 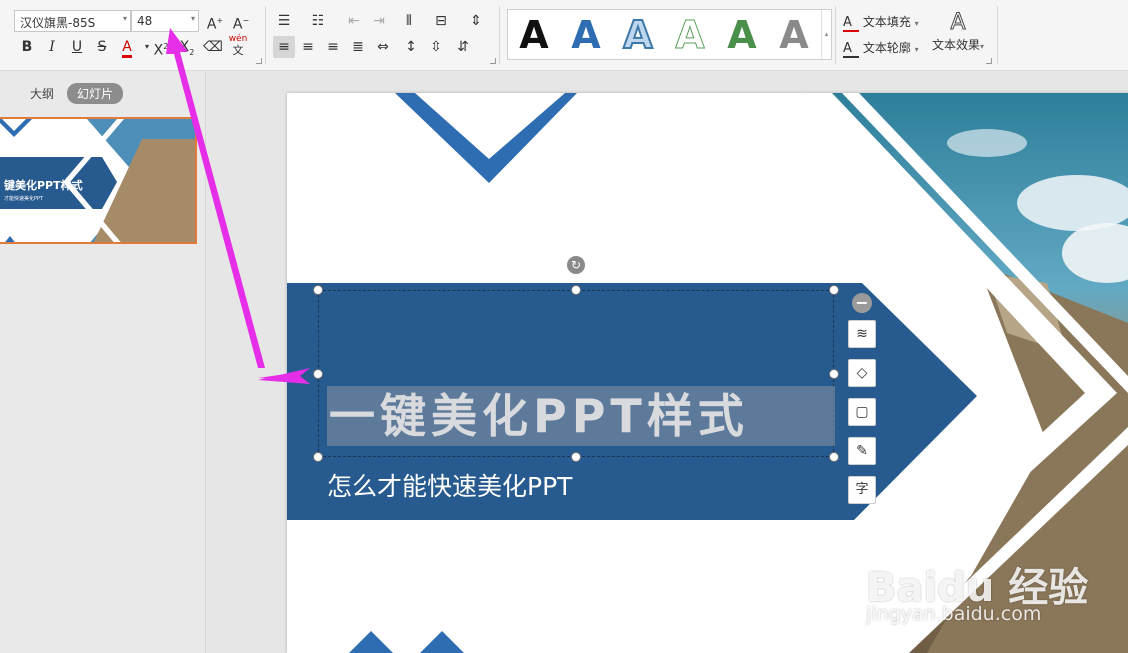 I want to click on tab-slides: 幻灯片, so click(x=95, y=93).